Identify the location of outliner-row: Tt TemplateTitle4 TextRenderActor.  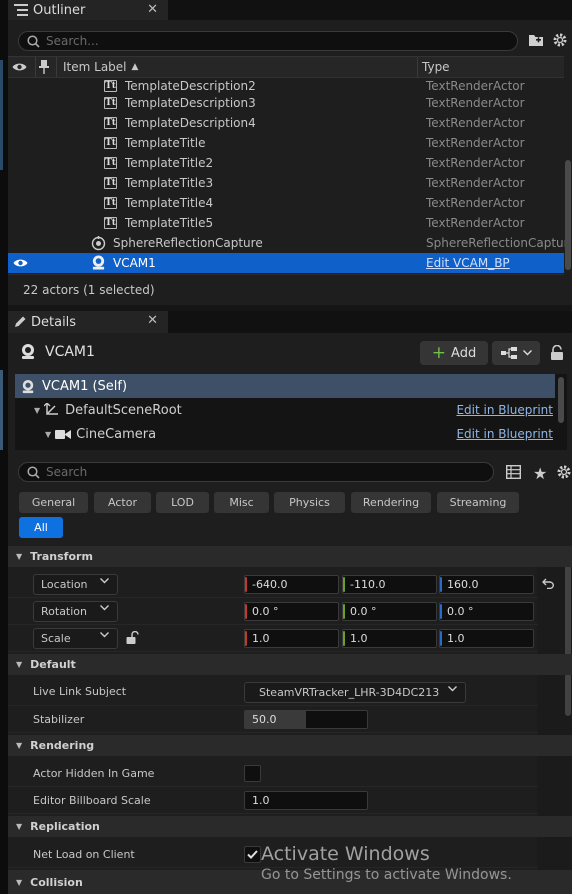
(286, 203).